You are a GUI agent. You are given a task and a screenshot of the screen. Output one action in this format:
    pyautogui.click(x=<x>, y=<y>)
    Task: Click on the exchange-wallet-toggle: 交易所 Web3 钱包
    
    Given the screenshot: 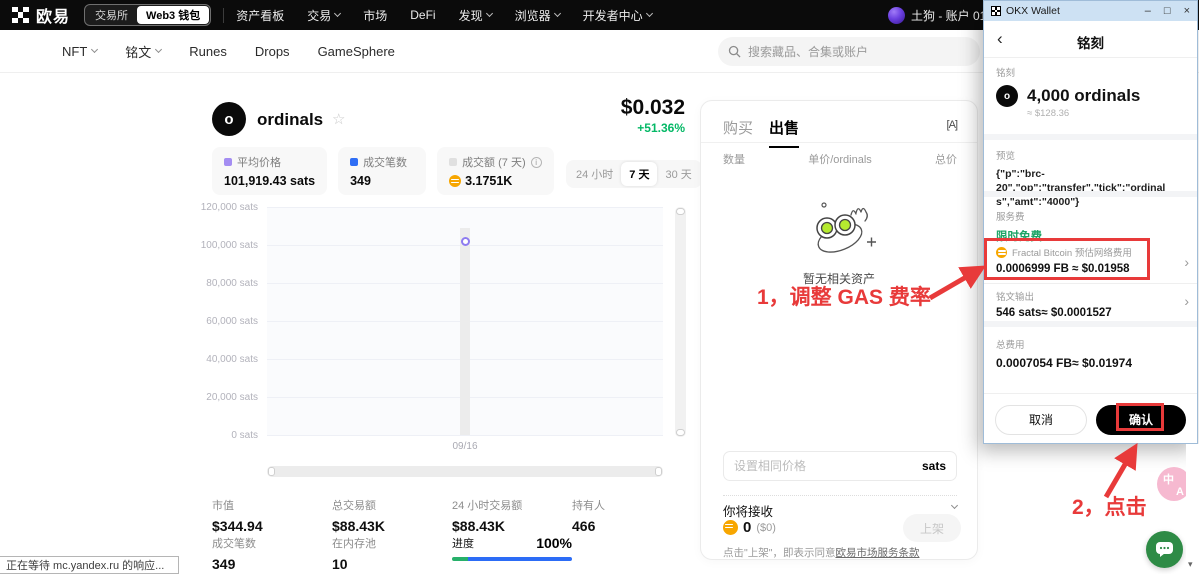 What is the action you would take?
    pyautogui.click(x=148, y=15)
    